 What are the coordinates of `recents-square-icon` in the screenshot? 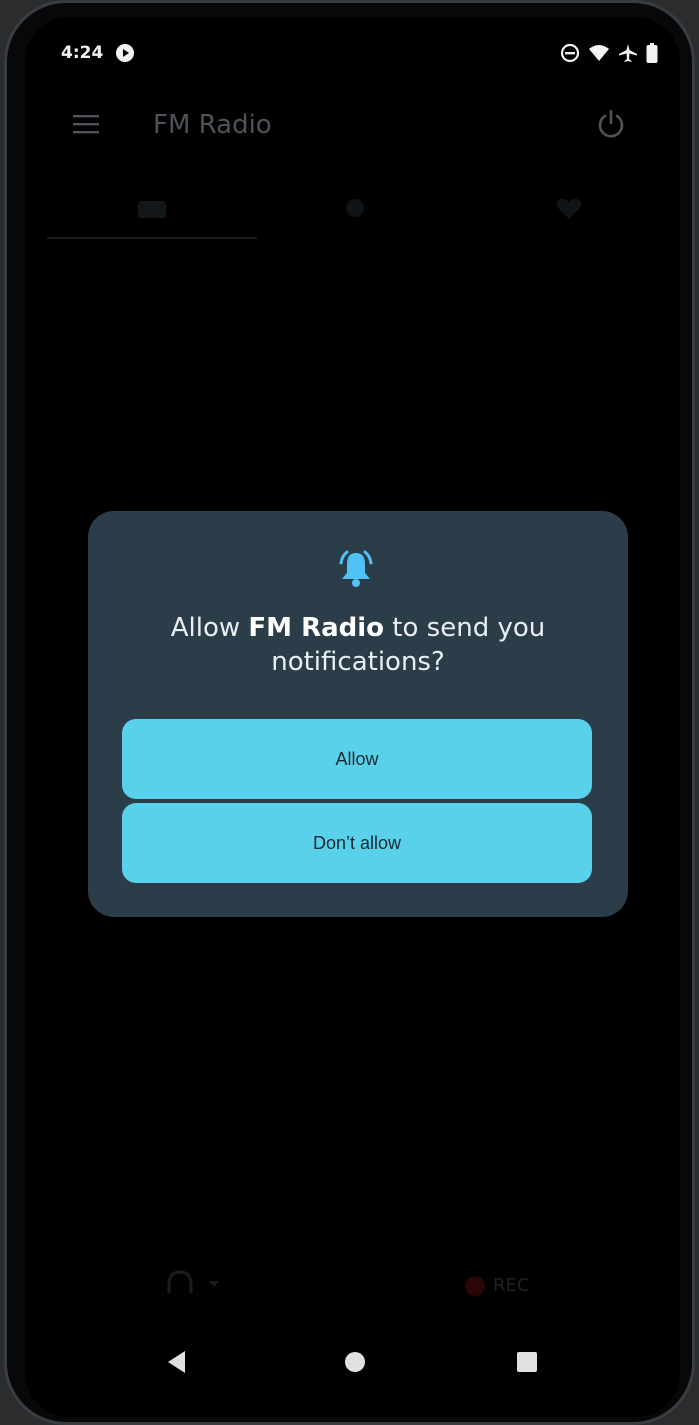 It's located at (527, 1362).